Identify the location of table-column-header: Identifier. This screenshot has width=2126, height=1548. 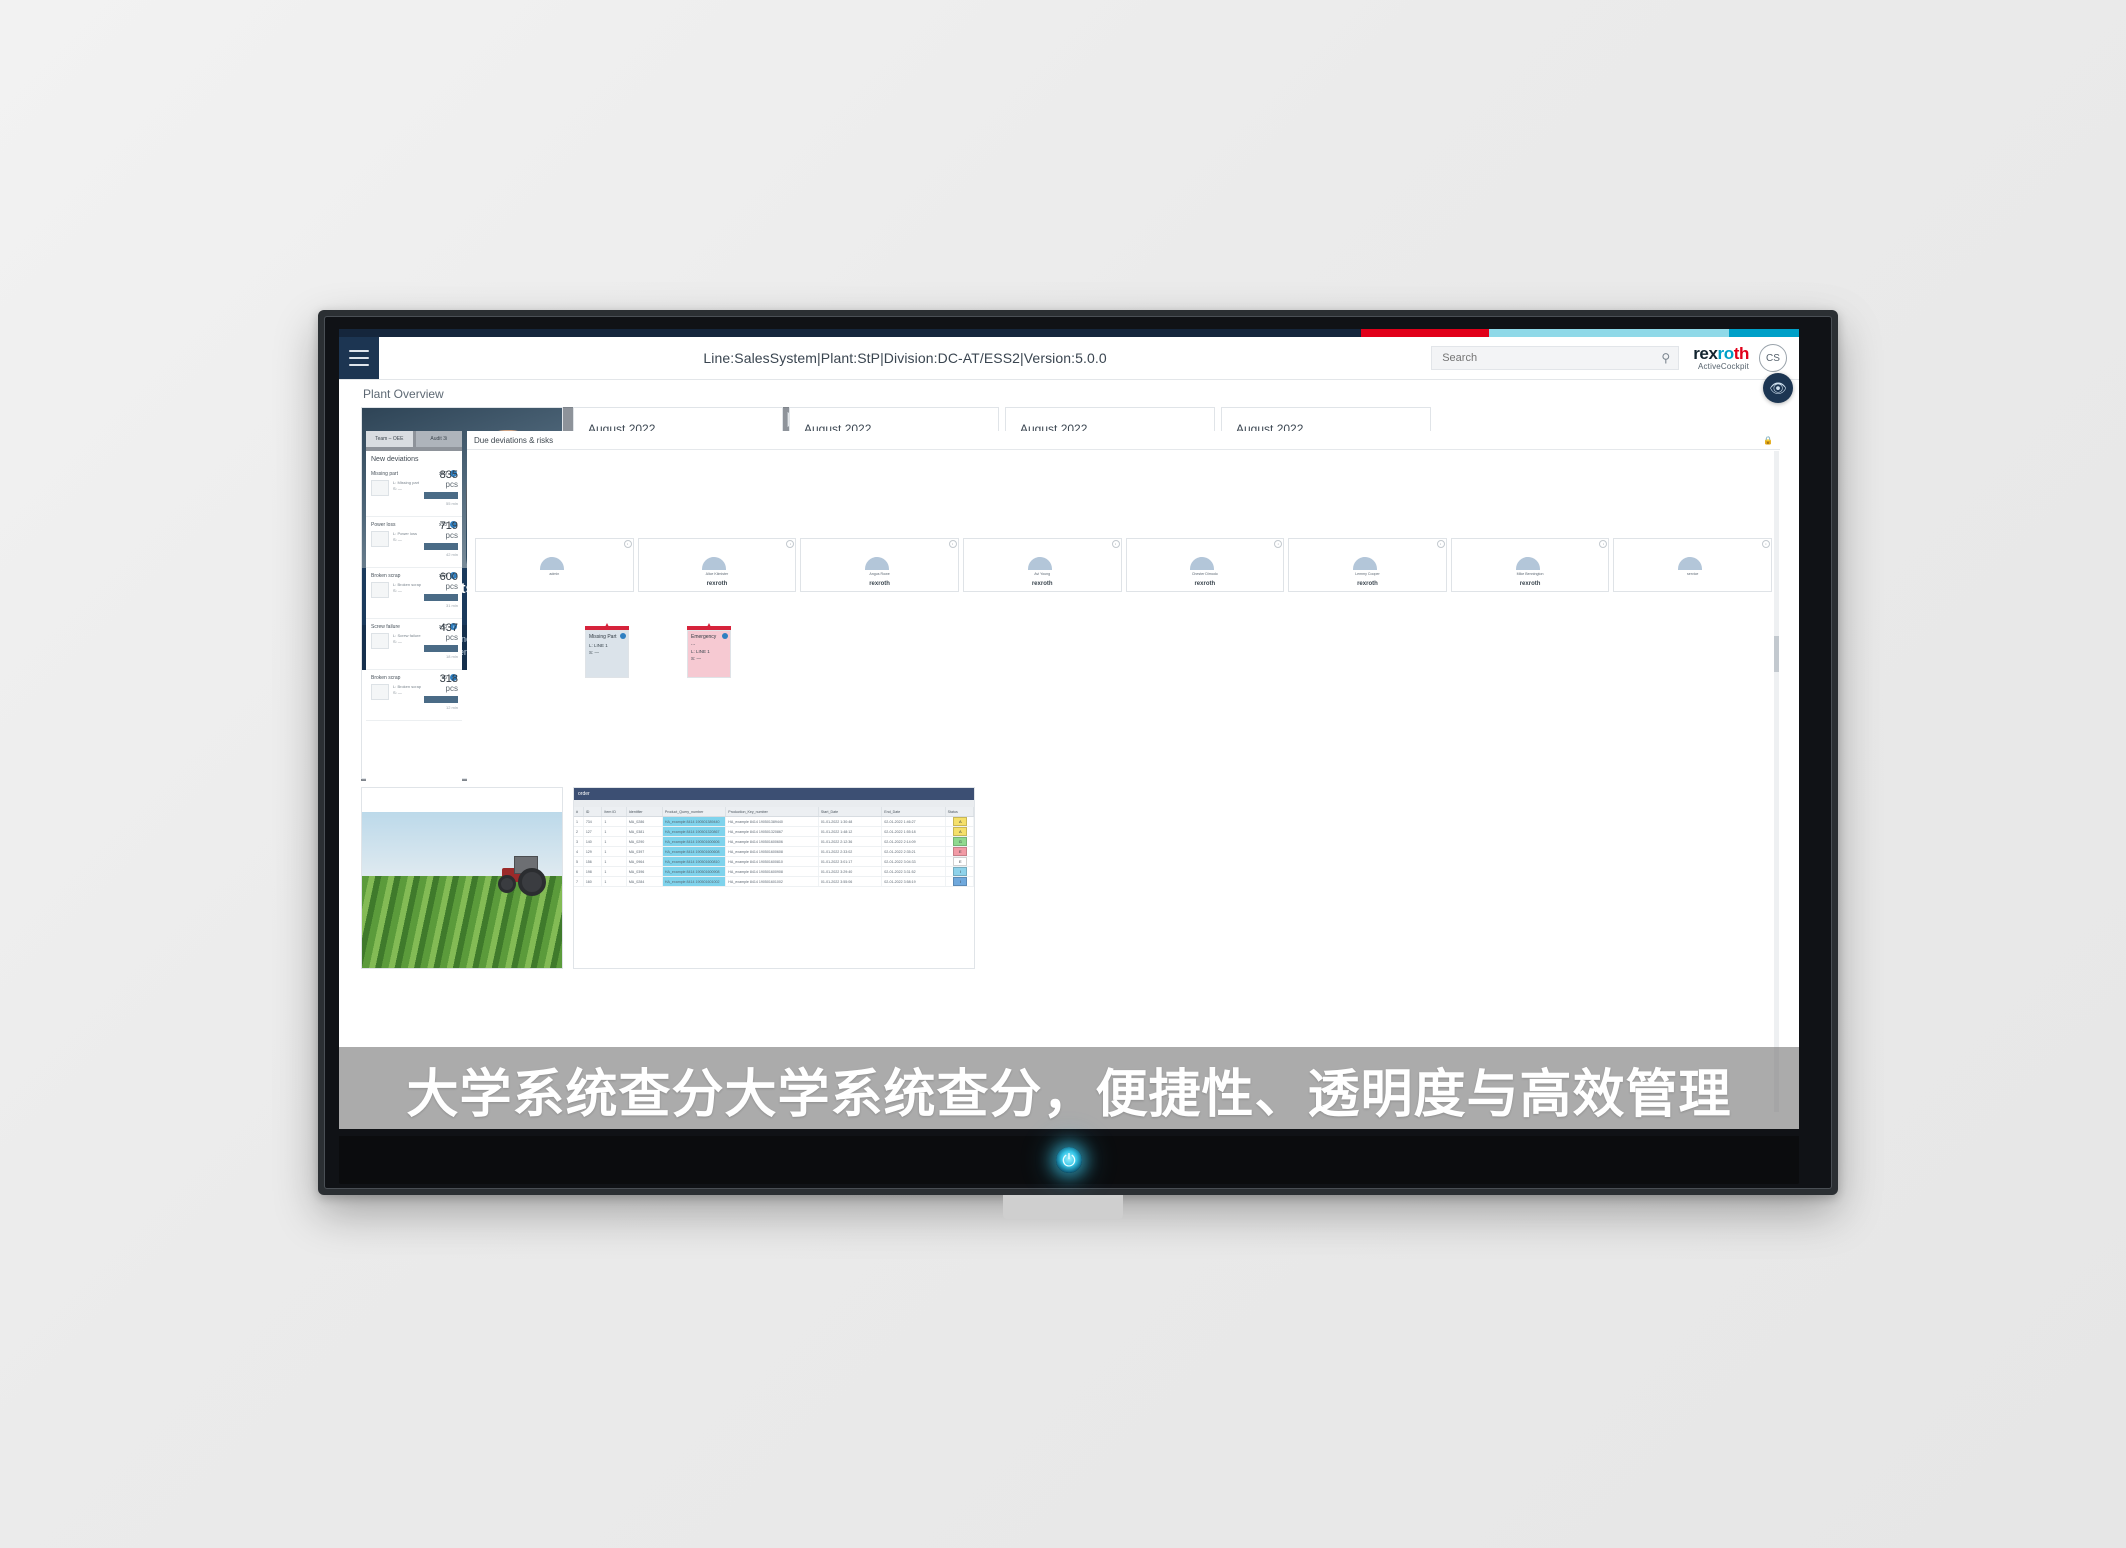
(645, 811).